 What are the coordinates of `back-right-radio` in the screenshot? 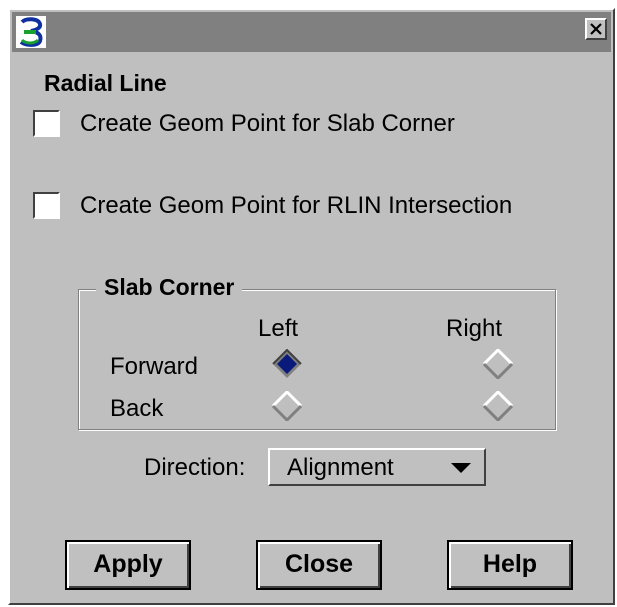 It's located at (498, 406).